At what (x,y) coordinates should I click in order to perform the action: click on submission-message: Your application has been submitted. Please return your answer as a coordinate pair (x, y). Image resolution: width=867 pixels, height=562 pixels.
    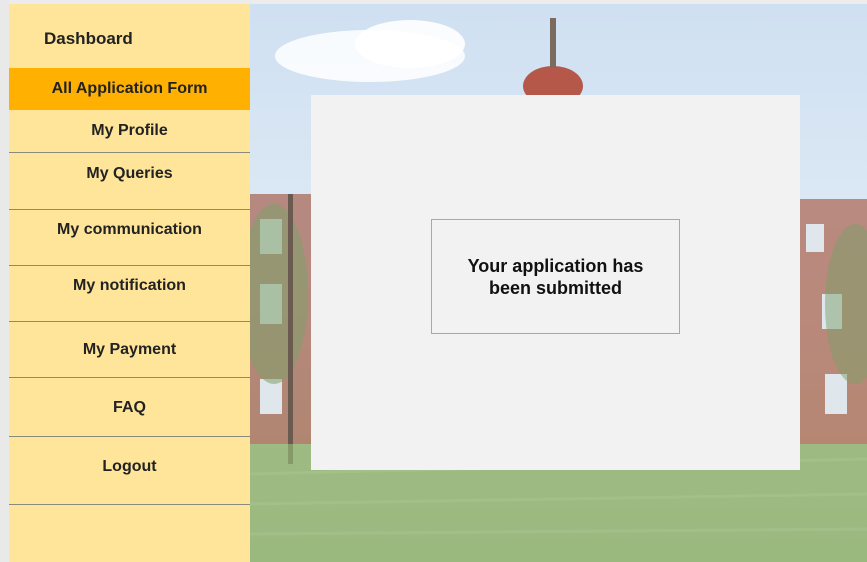
    Looking at the image, I should click on (555, 276).